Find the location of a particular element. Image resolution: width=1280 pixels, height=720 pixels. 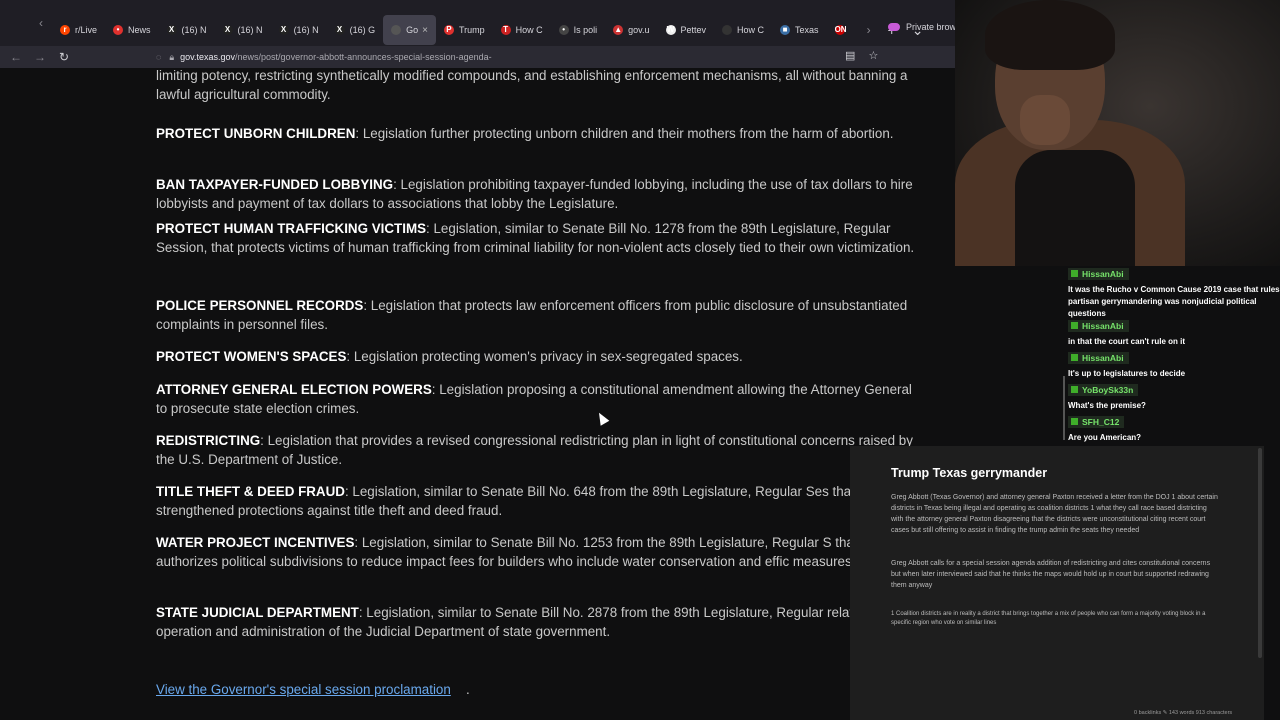

lock-icon: 🔒︎ is located at coordinates (171, 57).